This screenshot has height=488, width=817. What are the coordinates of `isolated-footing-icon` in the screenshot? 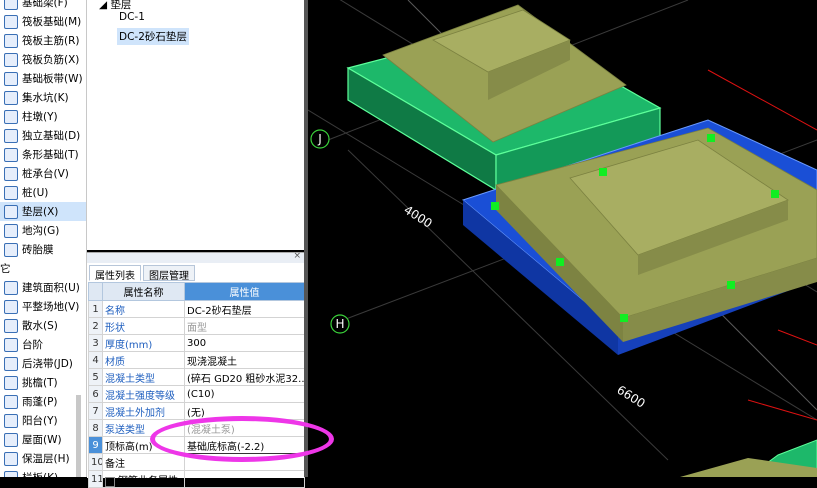 It's located at (11, 135).